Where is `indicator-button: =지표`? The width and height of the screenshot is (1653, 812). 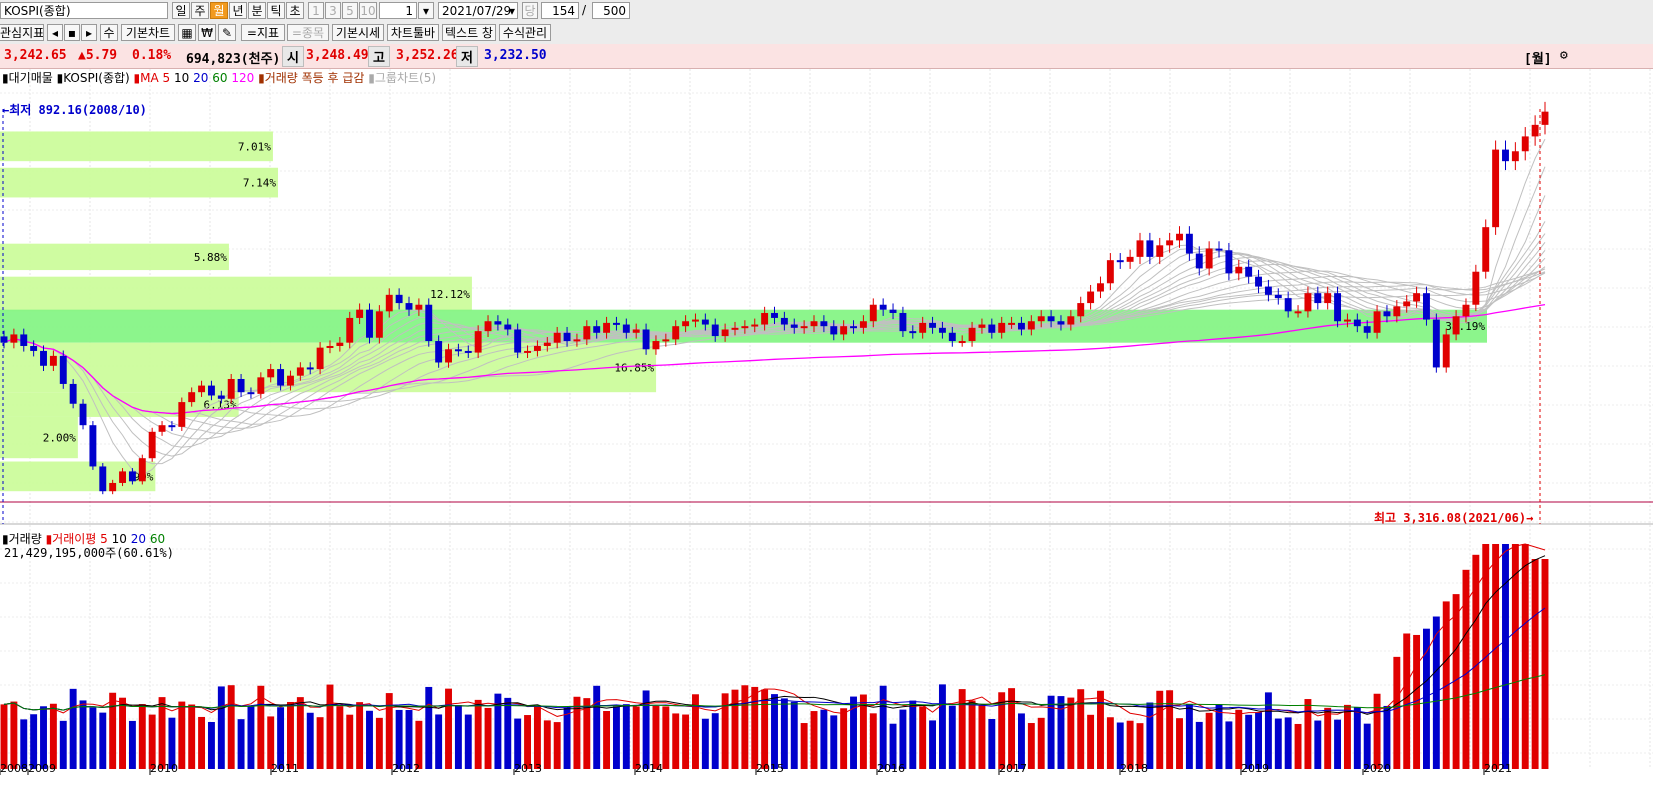
indicator-button: =지표 is located at coordinates (263, 32).